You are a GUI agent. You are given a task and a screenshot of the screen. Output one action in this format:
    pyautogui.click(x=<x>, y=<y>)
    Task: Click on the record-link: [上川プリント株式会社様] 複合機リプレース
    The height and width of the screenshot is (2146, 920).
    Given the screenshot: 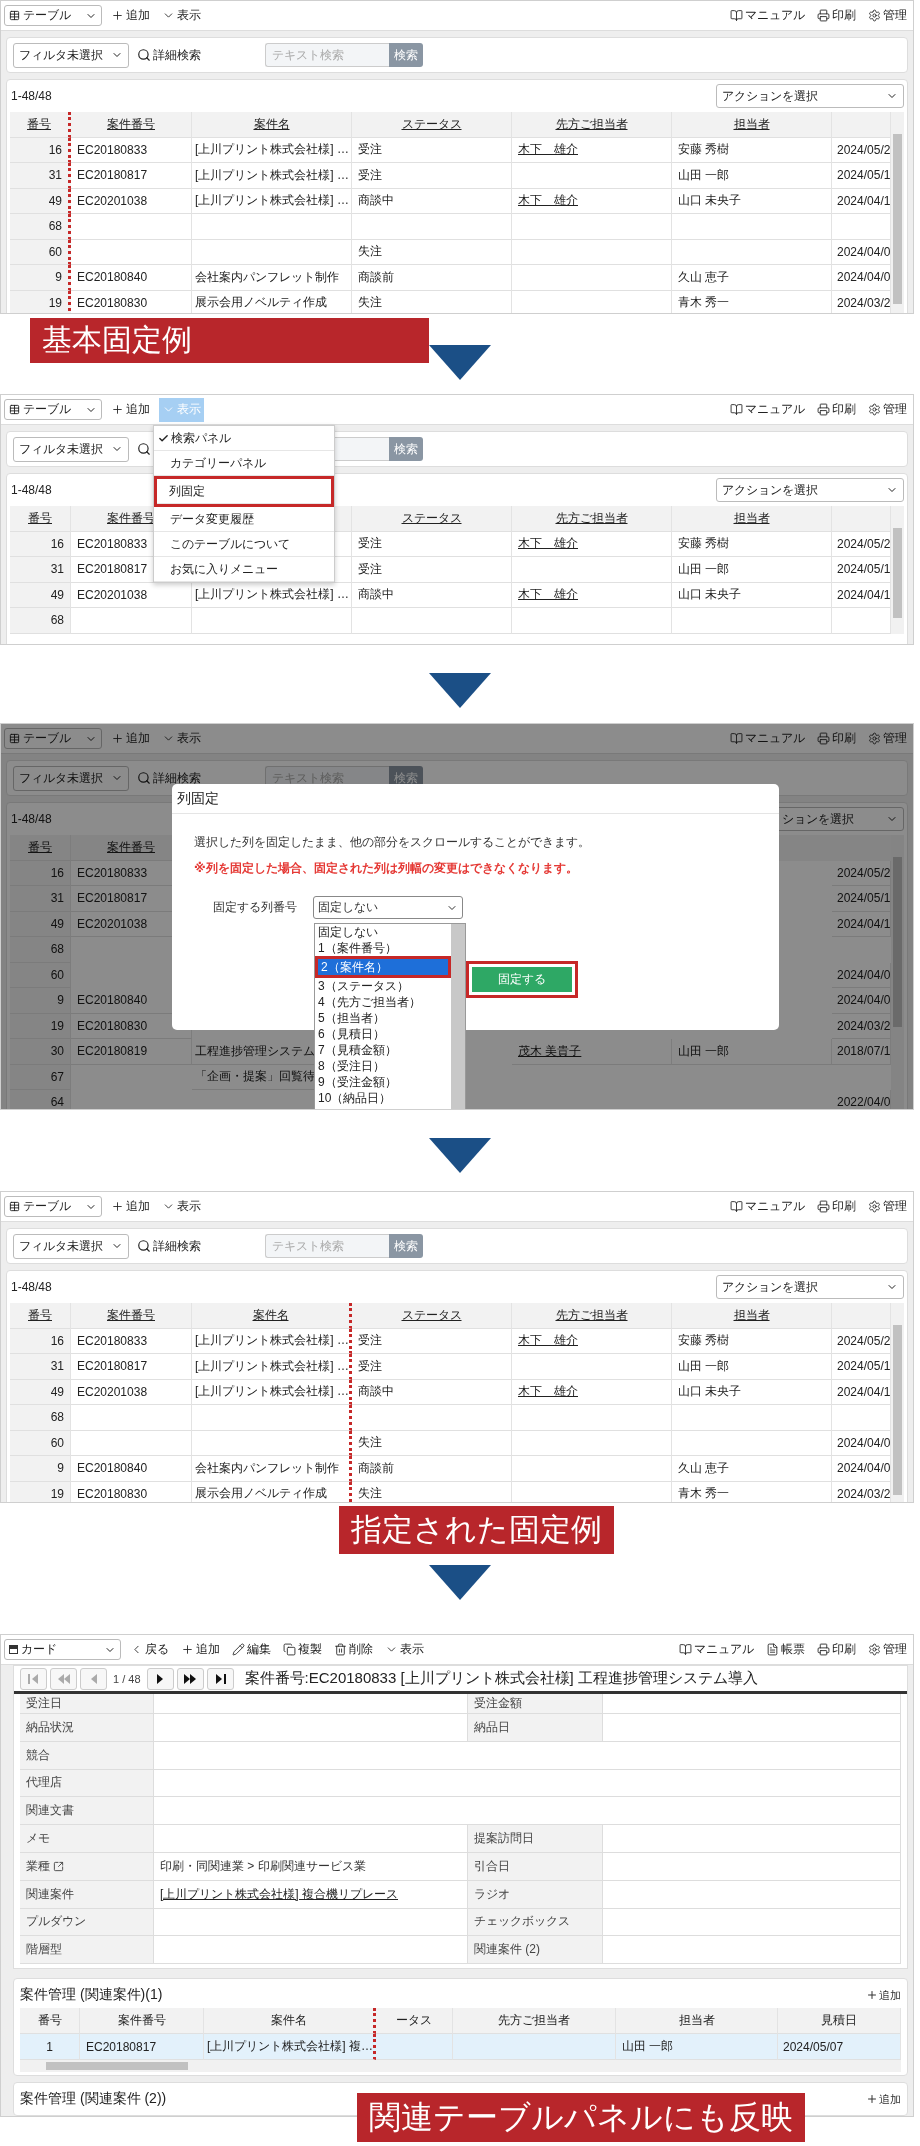 What is the action you would take?
    pyautogui.click(x=279, y=1894)
    